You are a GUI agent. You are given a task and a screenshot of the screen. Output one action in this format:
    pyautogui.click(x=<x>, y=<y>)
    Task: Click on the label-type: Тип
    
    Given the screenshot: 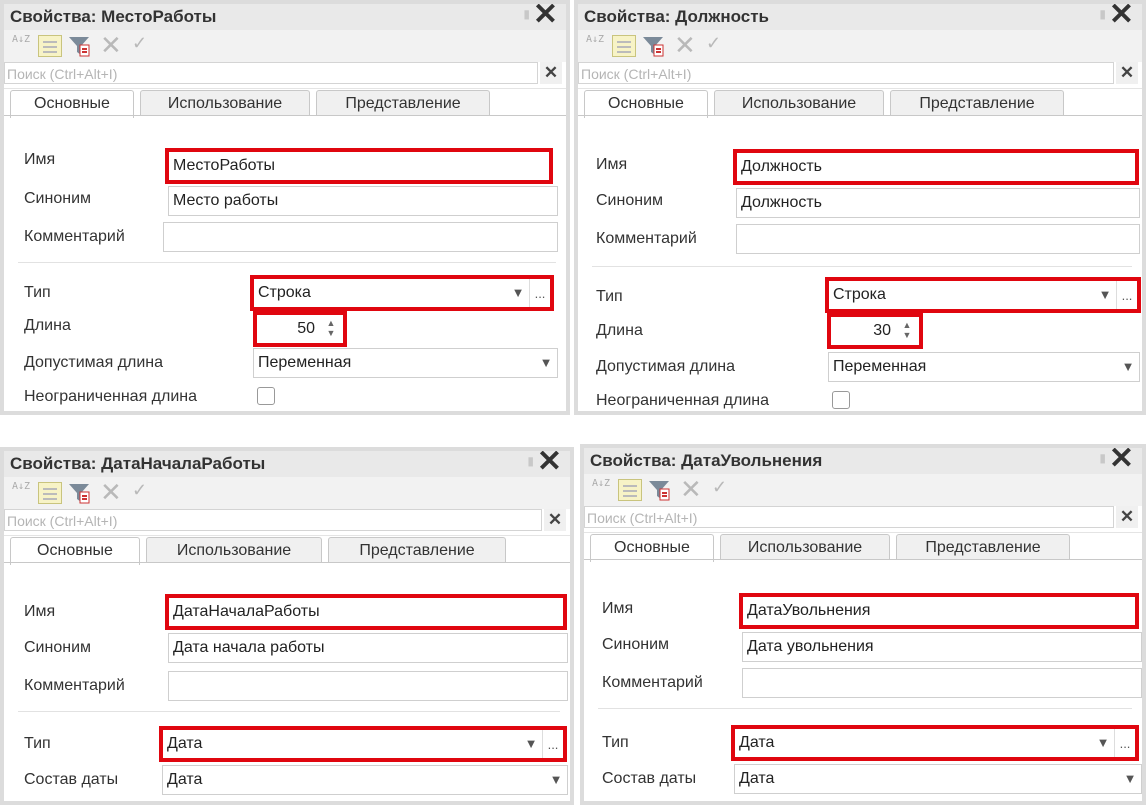 What is the action you would take?
    pyautogui.click(x=37, y=743)
    